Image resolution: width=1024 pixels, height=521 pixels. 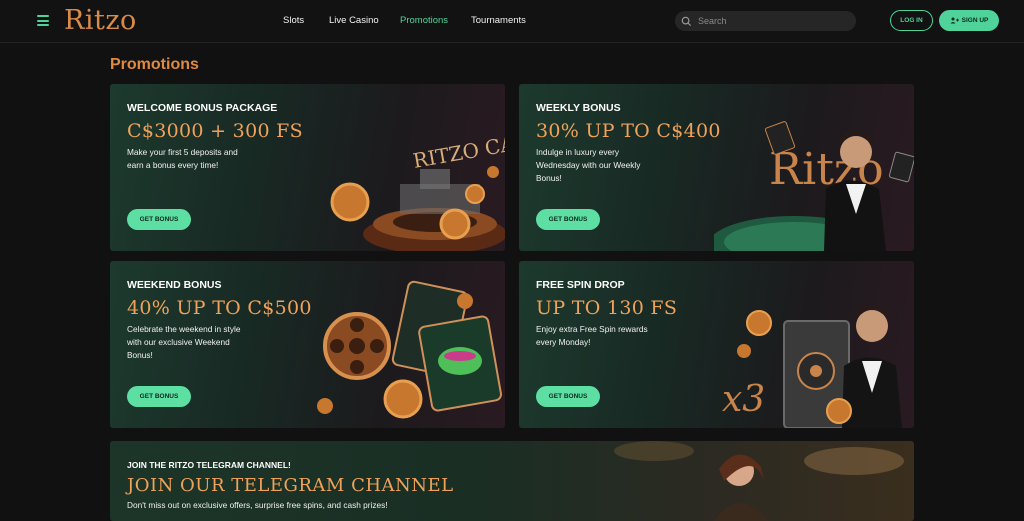 I want to click on banner-eyebrow: JOIN THE RITZO TELEGRAM CHANNEL!, so click(x=209, y=465).